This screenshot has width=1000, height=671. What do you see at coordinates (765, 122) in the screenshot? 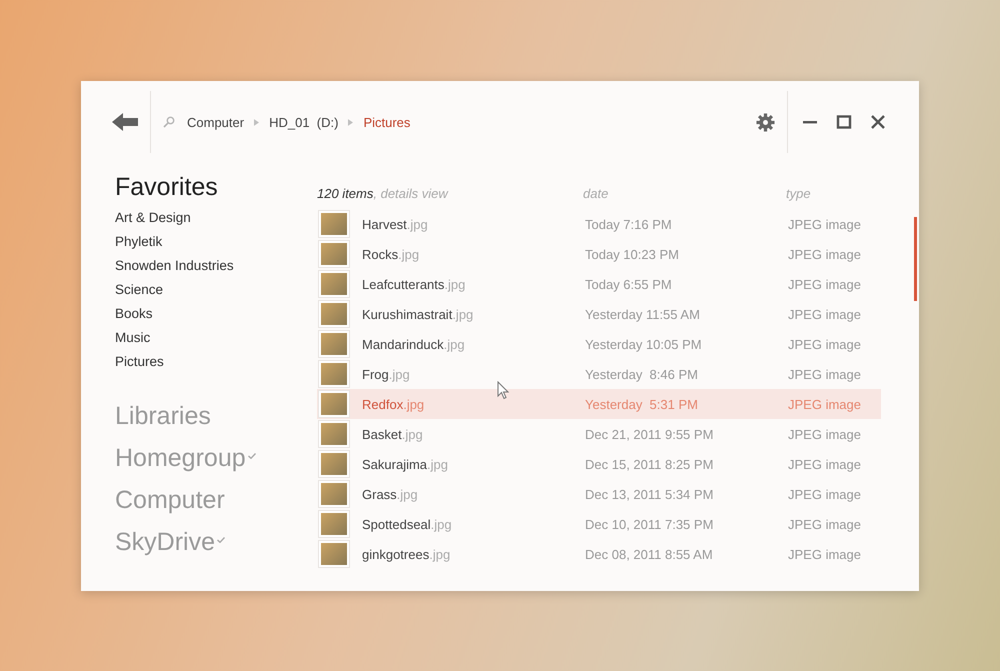
I see `settings-icon` at bounding box center [765, 122].